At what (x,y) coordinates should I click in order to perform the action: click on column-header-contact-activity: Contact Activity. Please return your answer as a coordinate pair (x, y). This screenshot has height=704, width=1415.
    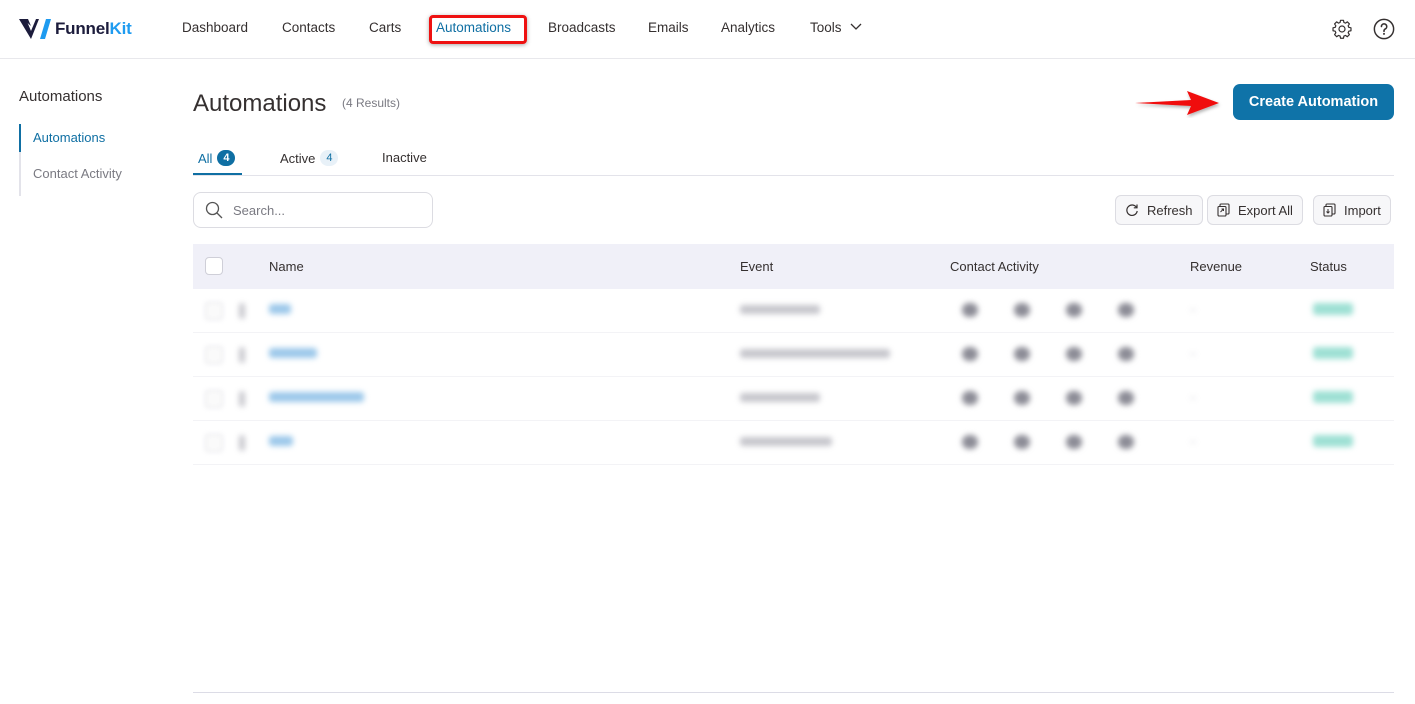
    Looking at the image, I should click on (994, 266).